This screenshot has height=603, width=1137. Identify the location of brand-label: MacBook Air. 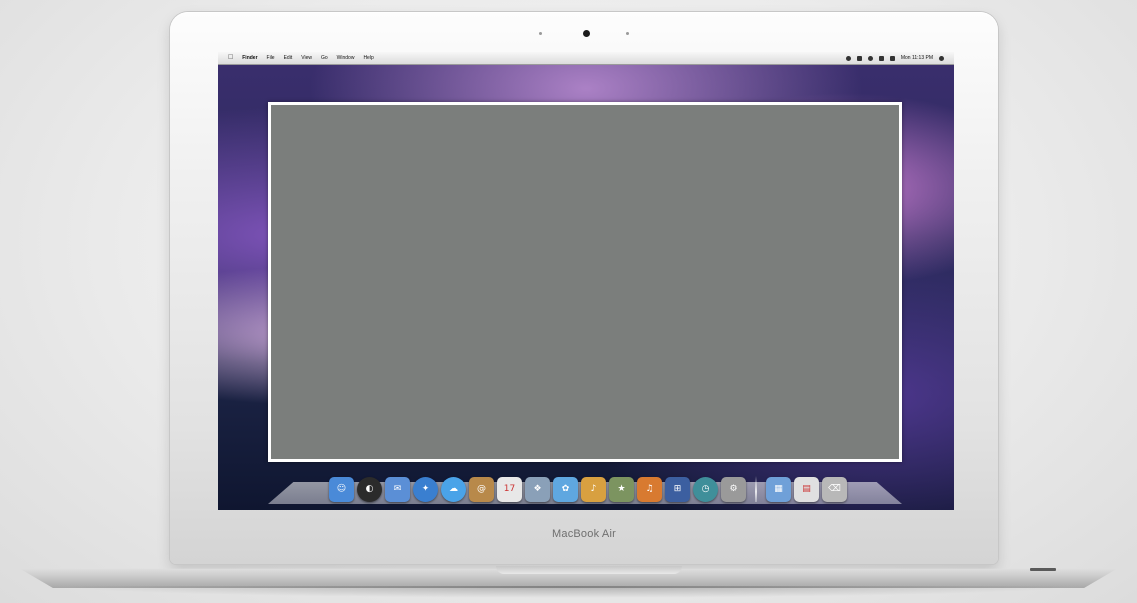
(584, 534).